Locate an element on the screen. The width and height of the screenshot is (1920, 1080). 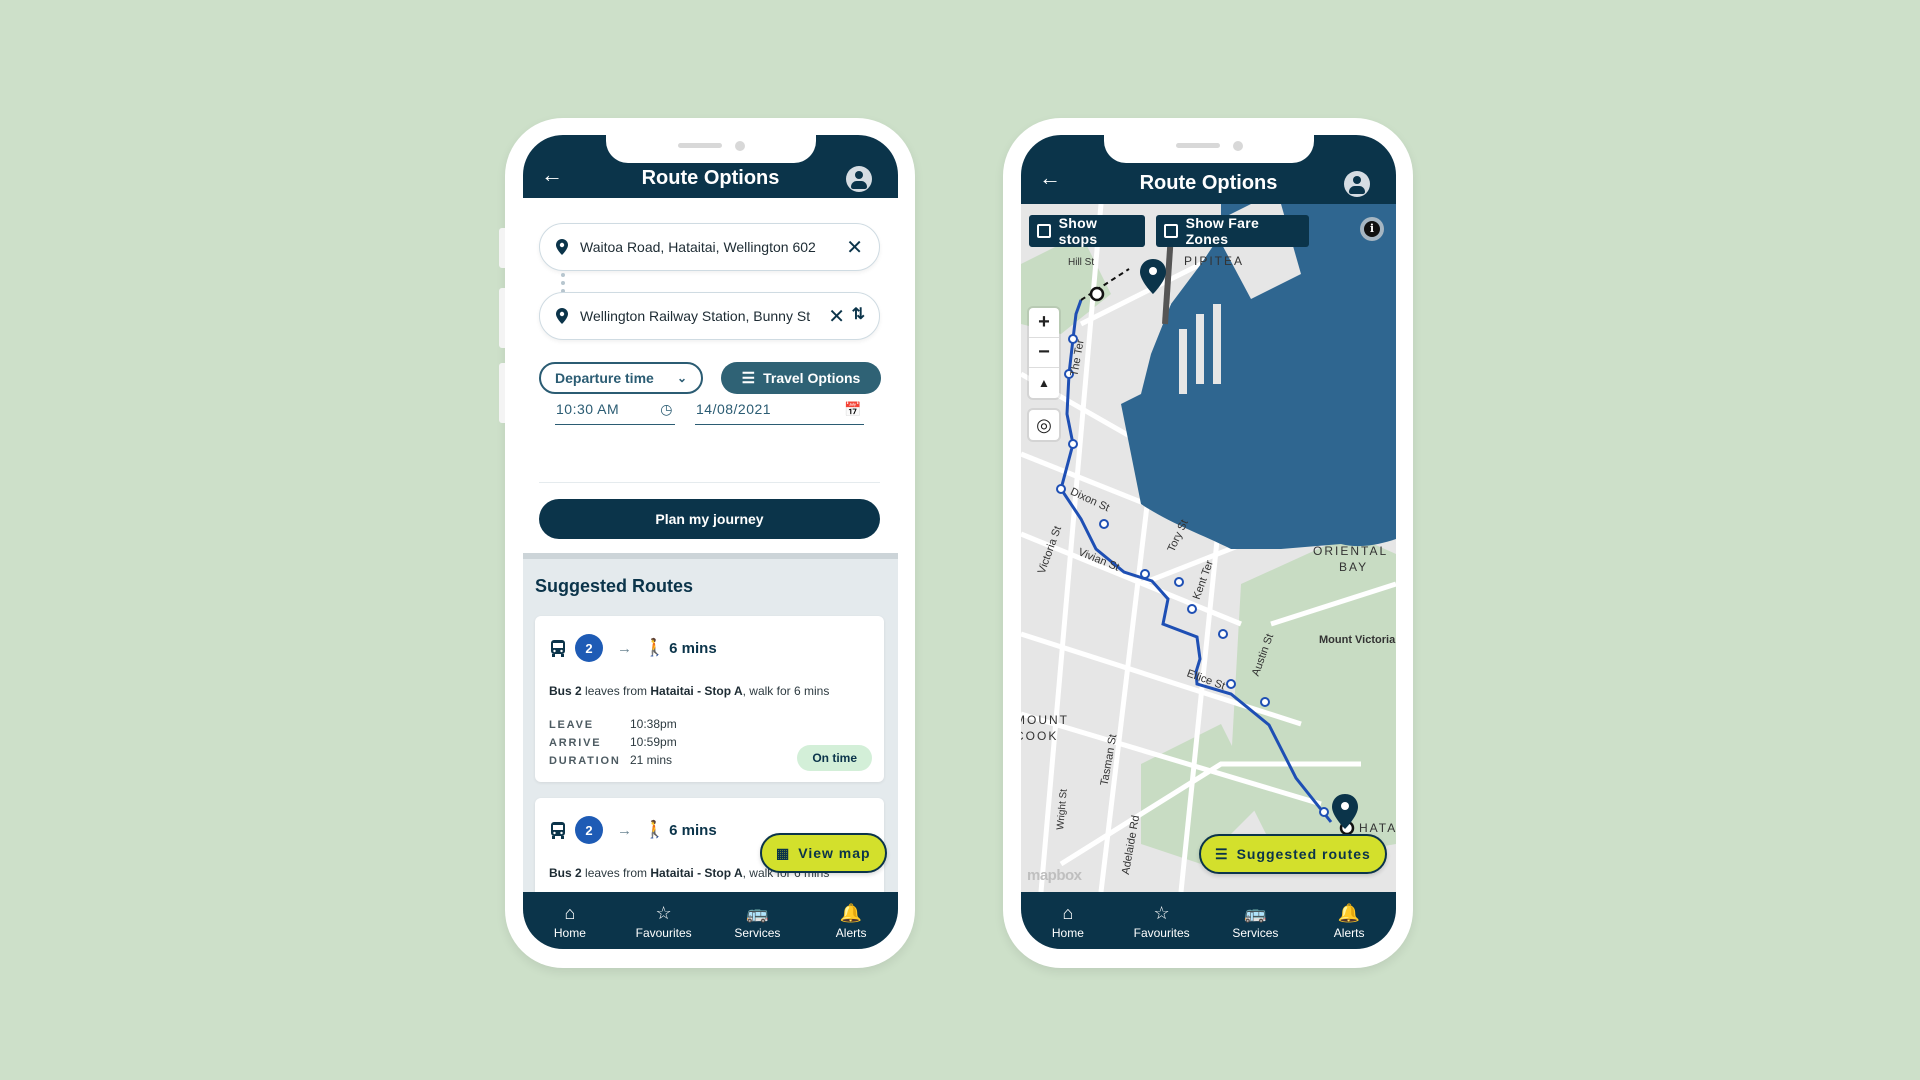
map-label: Hill St is located at coordinates (1081, 262).